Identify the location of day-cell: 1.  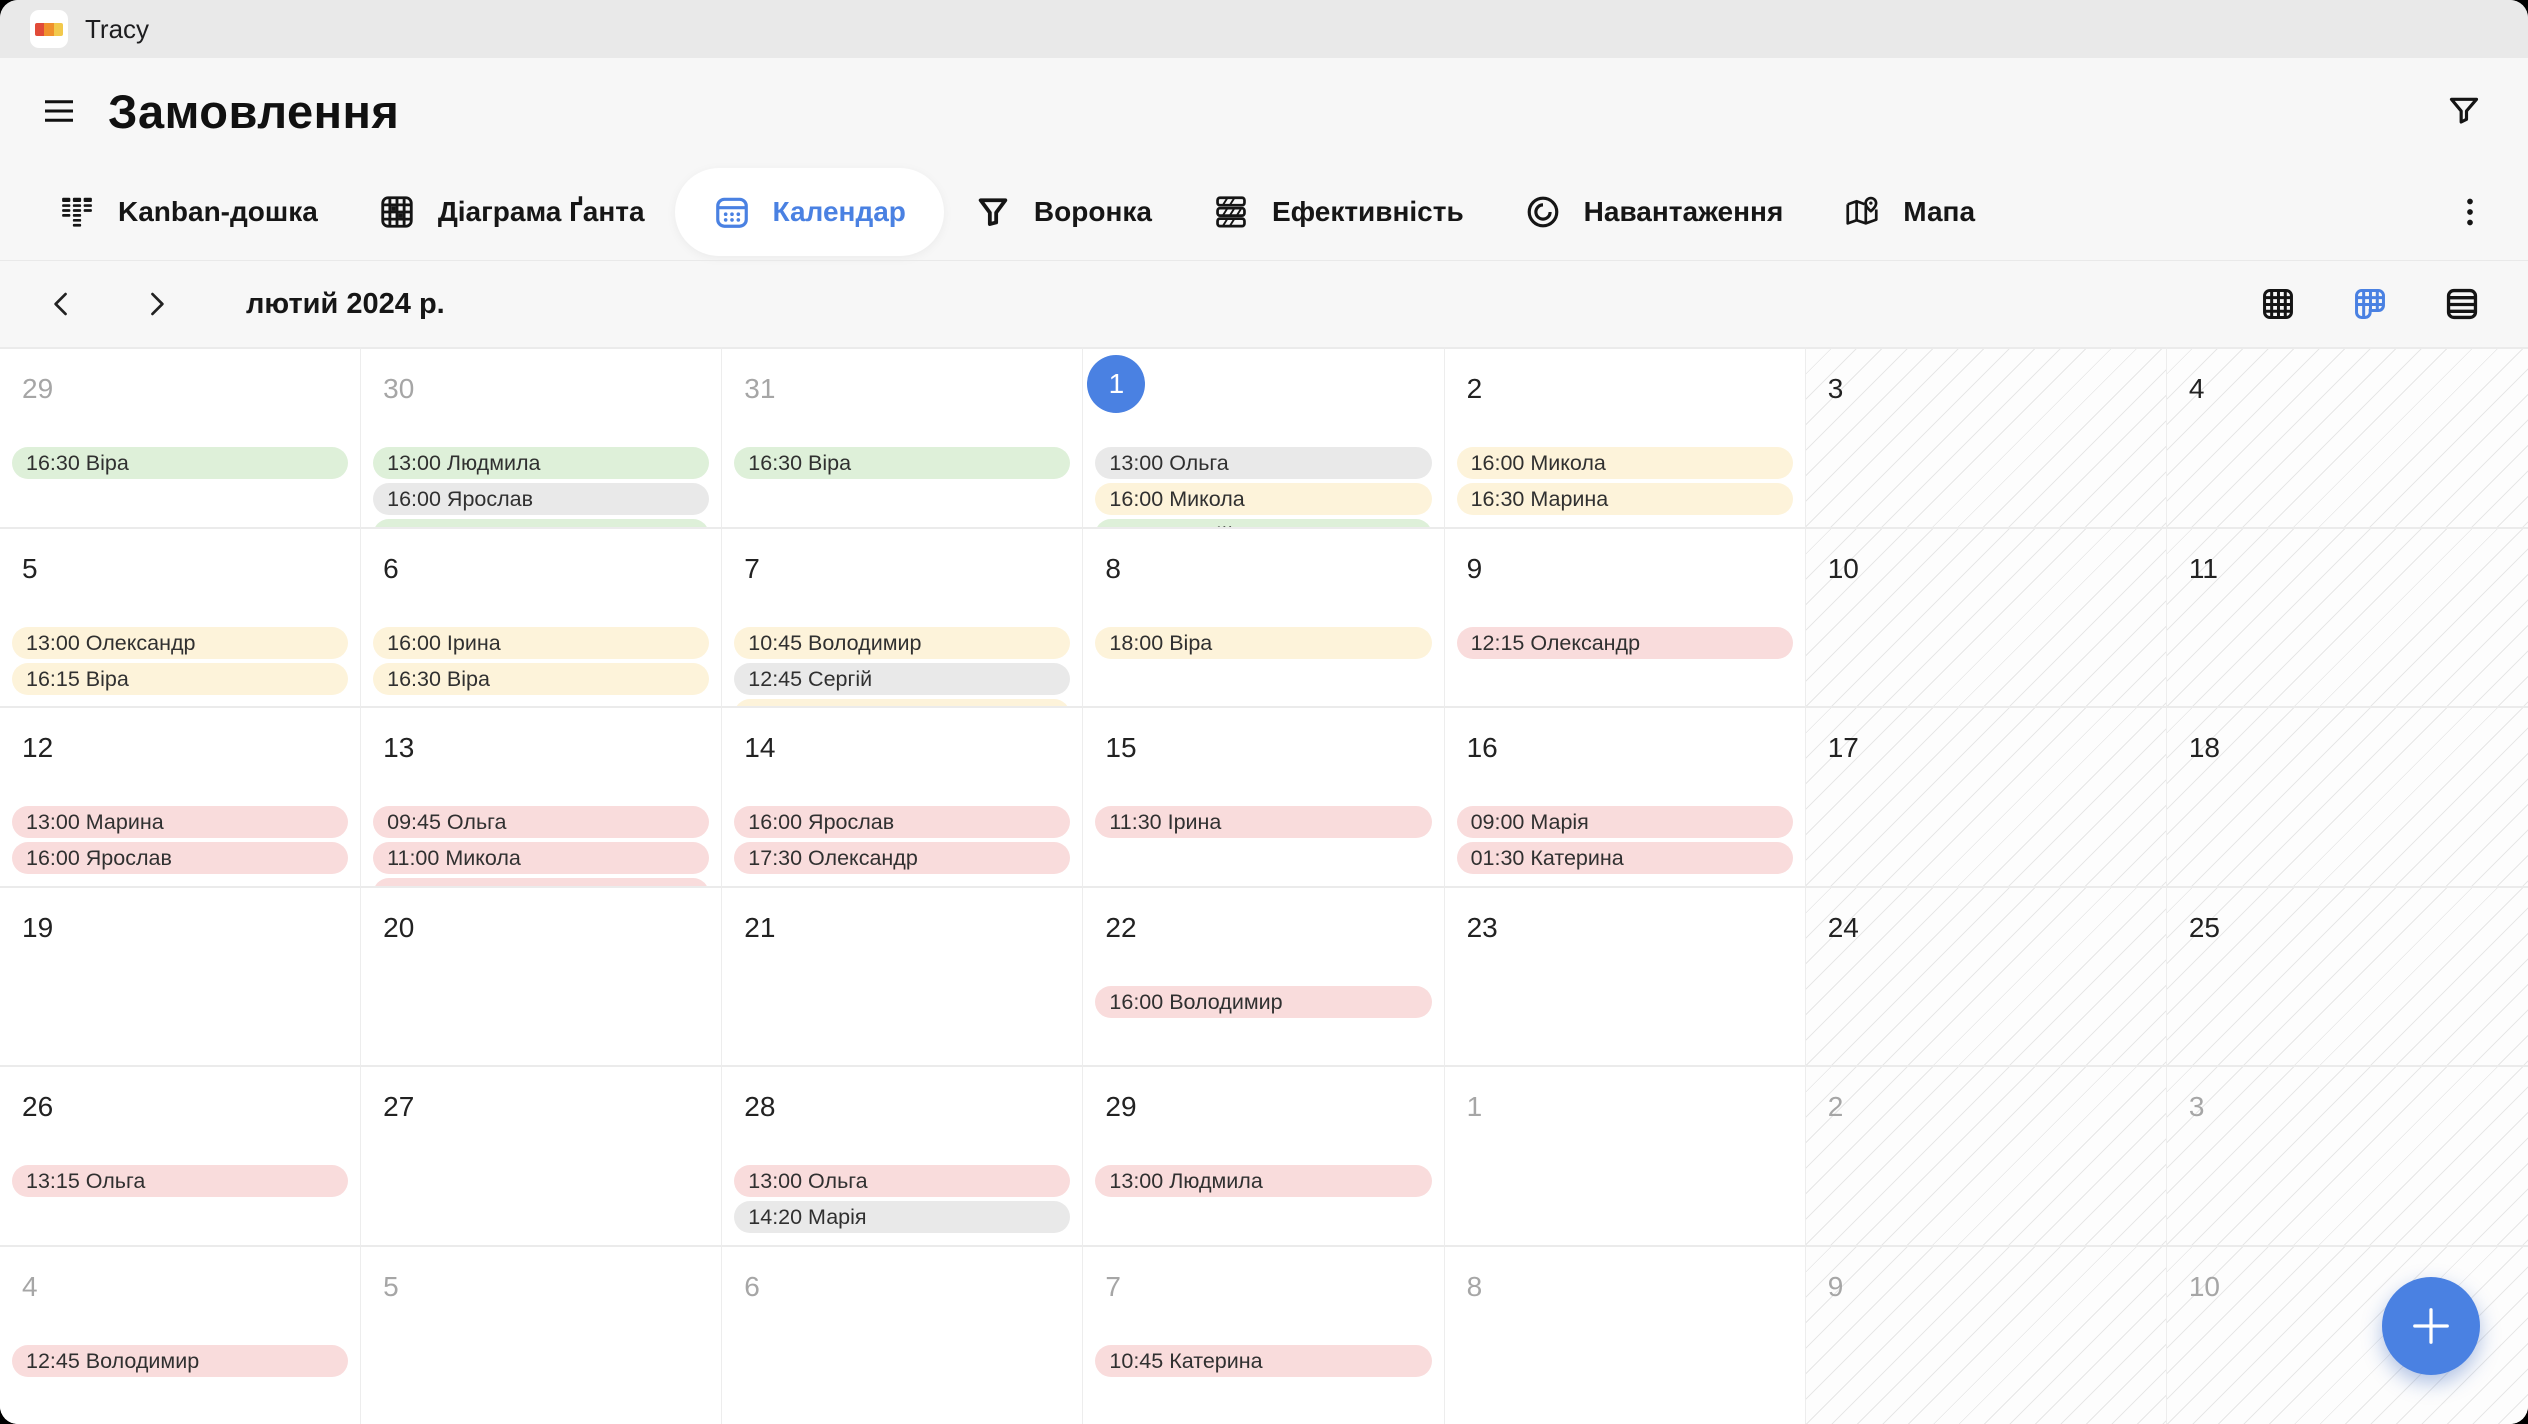
(1625, 1155).